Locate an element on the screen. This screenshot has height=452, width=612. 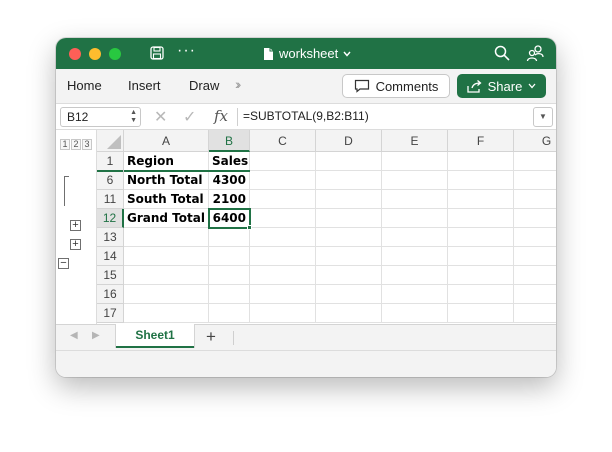
outline-level-1-button: 1 is located at coordinates (65, 144).